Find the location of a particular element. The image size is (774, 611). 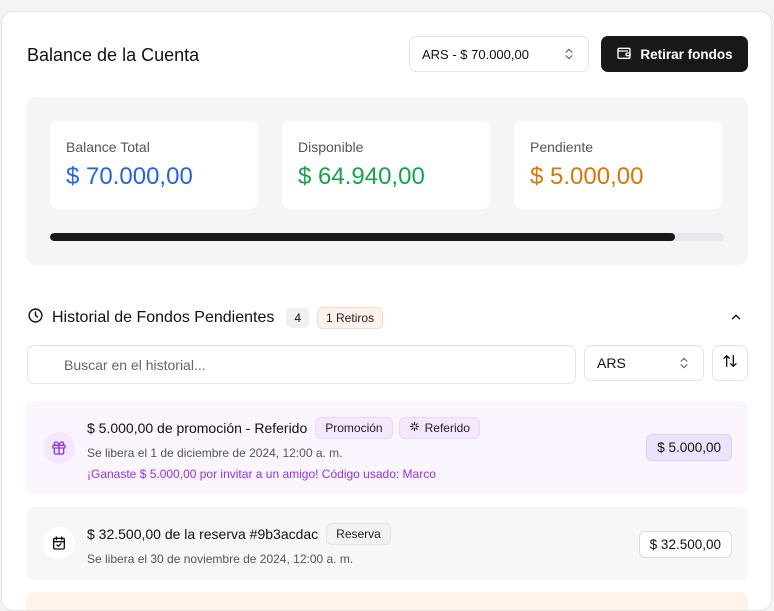

pending-history-title: Historial de Fondos Pendientes is located at coordinates (163, 317).